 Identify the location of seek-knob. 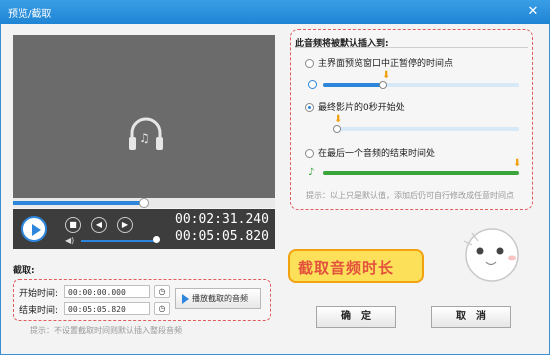
(144, 203).